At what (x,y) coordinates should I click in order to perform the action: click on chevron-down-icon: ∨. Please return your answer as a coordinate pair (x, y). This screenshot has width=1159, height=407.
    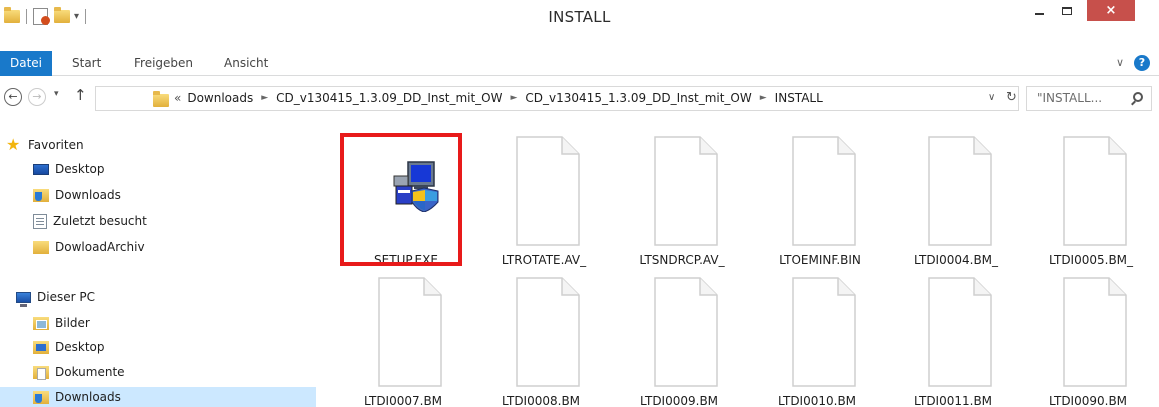
    Looking at the image, I should click on (991, 97).